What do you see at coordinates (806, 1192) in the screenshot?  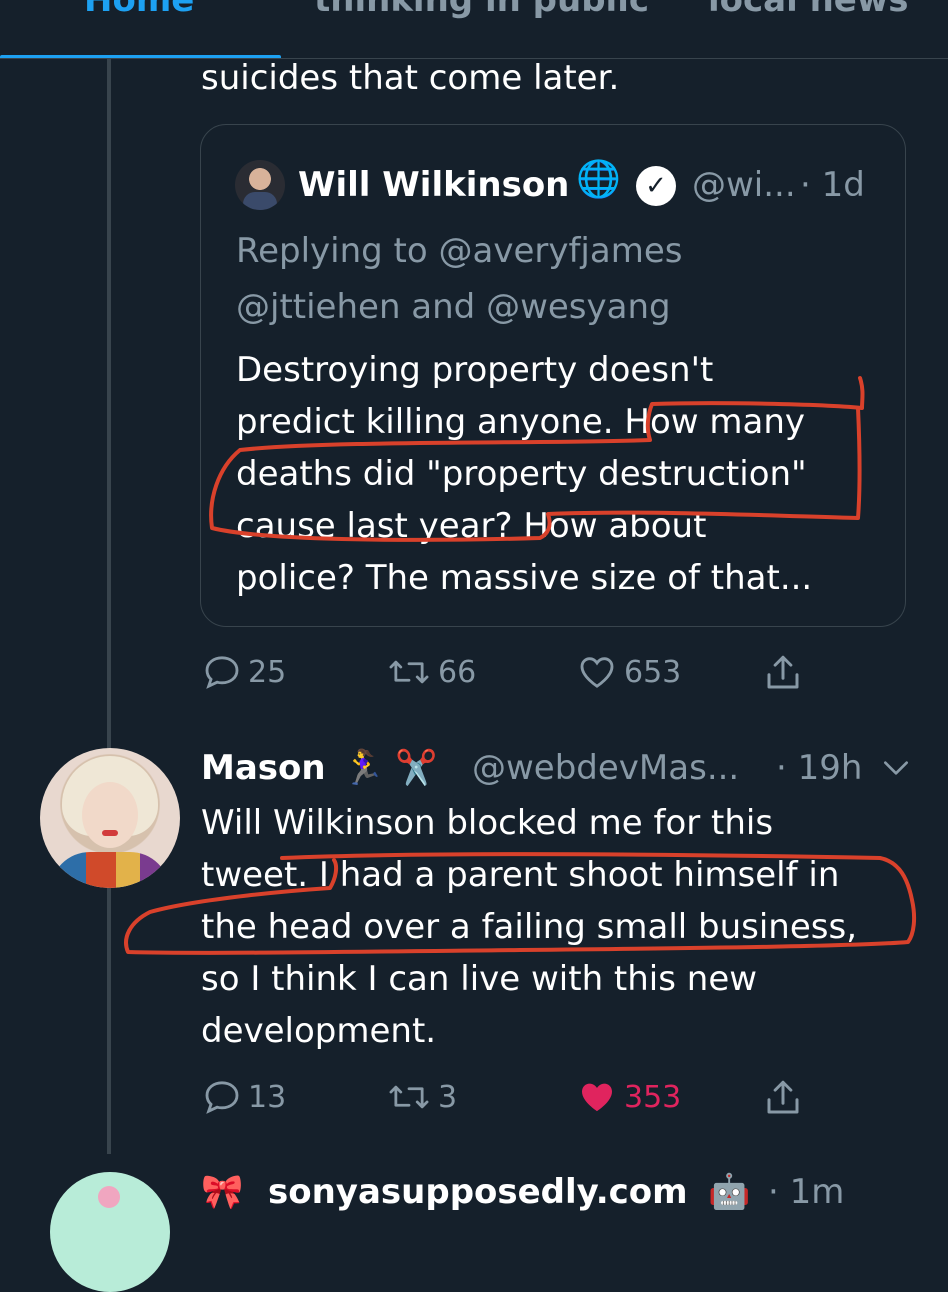 I see `next-tweet-time: · 1m` at bounding box center [806, 1192].